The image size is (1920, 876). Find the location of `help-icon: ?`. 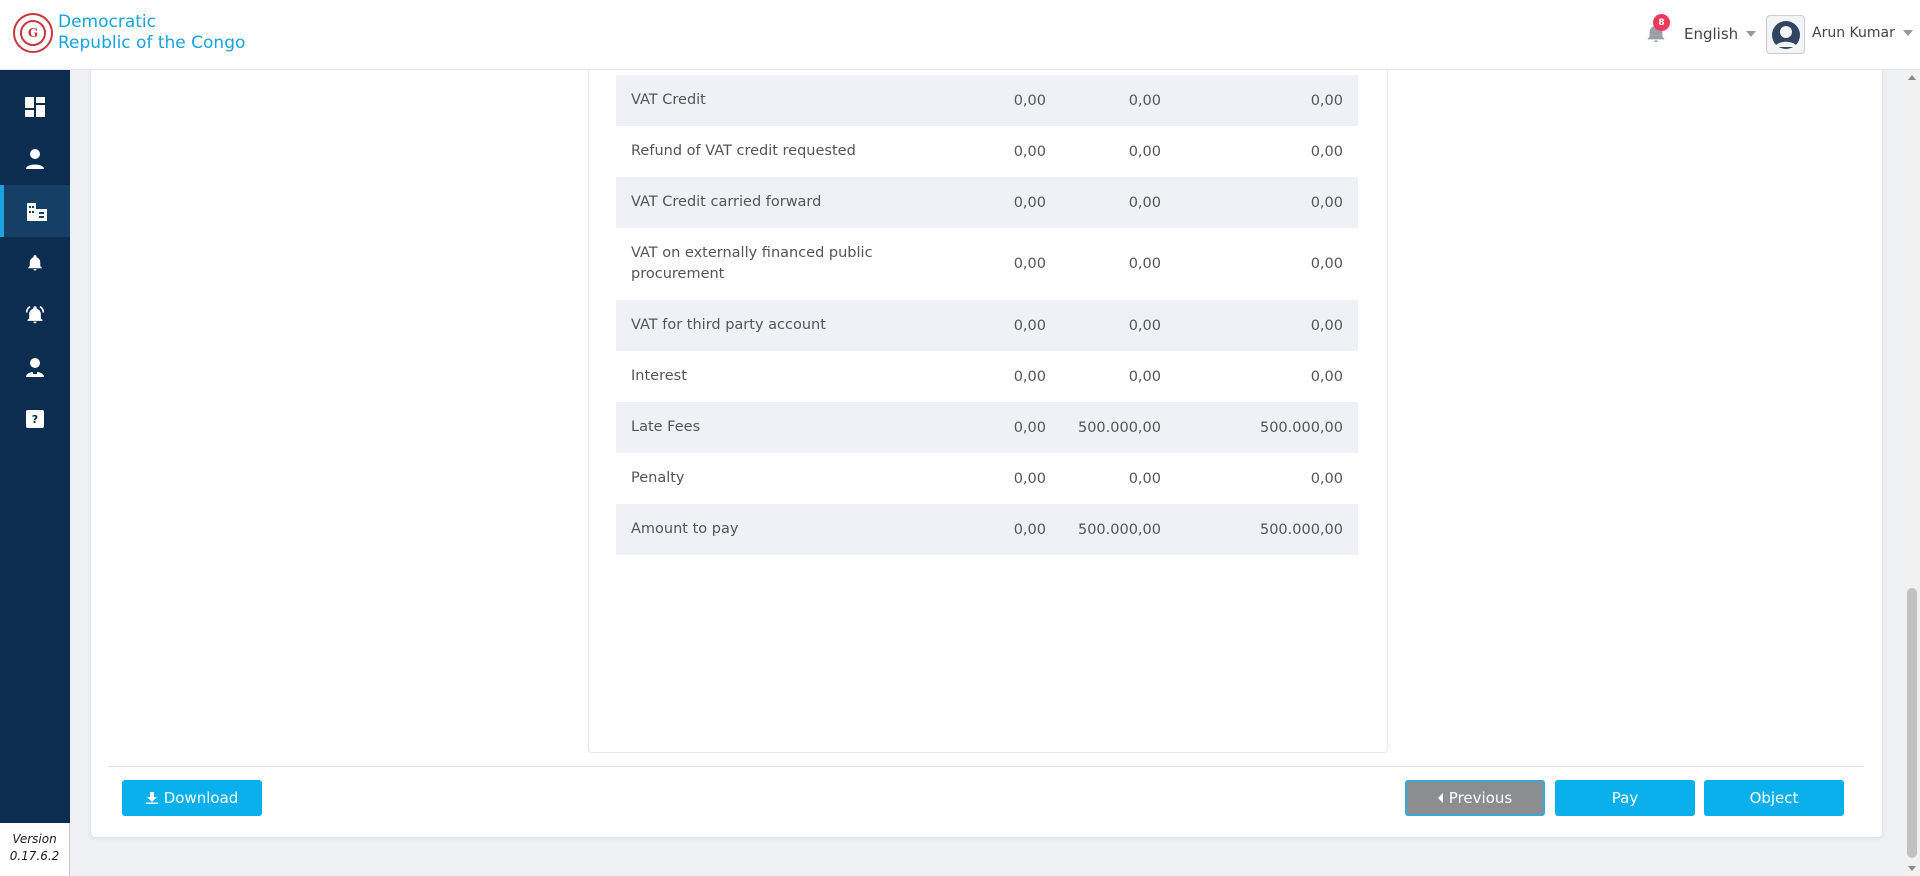

help-icon: ? is located at coordinates (35, 419).